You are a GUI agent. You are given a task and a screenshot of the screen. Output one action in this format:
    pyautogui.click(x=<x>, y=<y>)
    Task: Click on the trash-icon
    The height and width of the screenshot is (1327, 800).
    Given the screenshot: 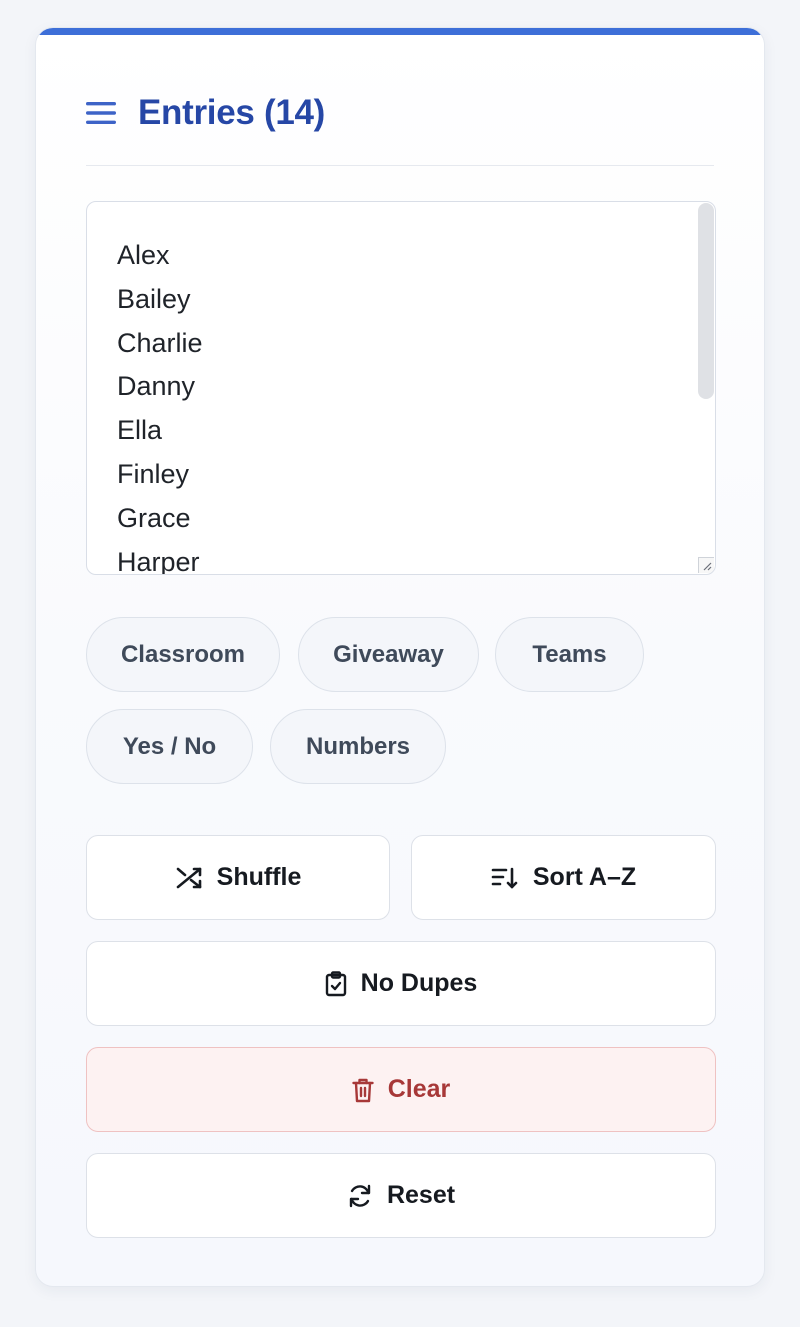 What is the action you would take?
    pyautogui.click(x=363, y=1090)
    